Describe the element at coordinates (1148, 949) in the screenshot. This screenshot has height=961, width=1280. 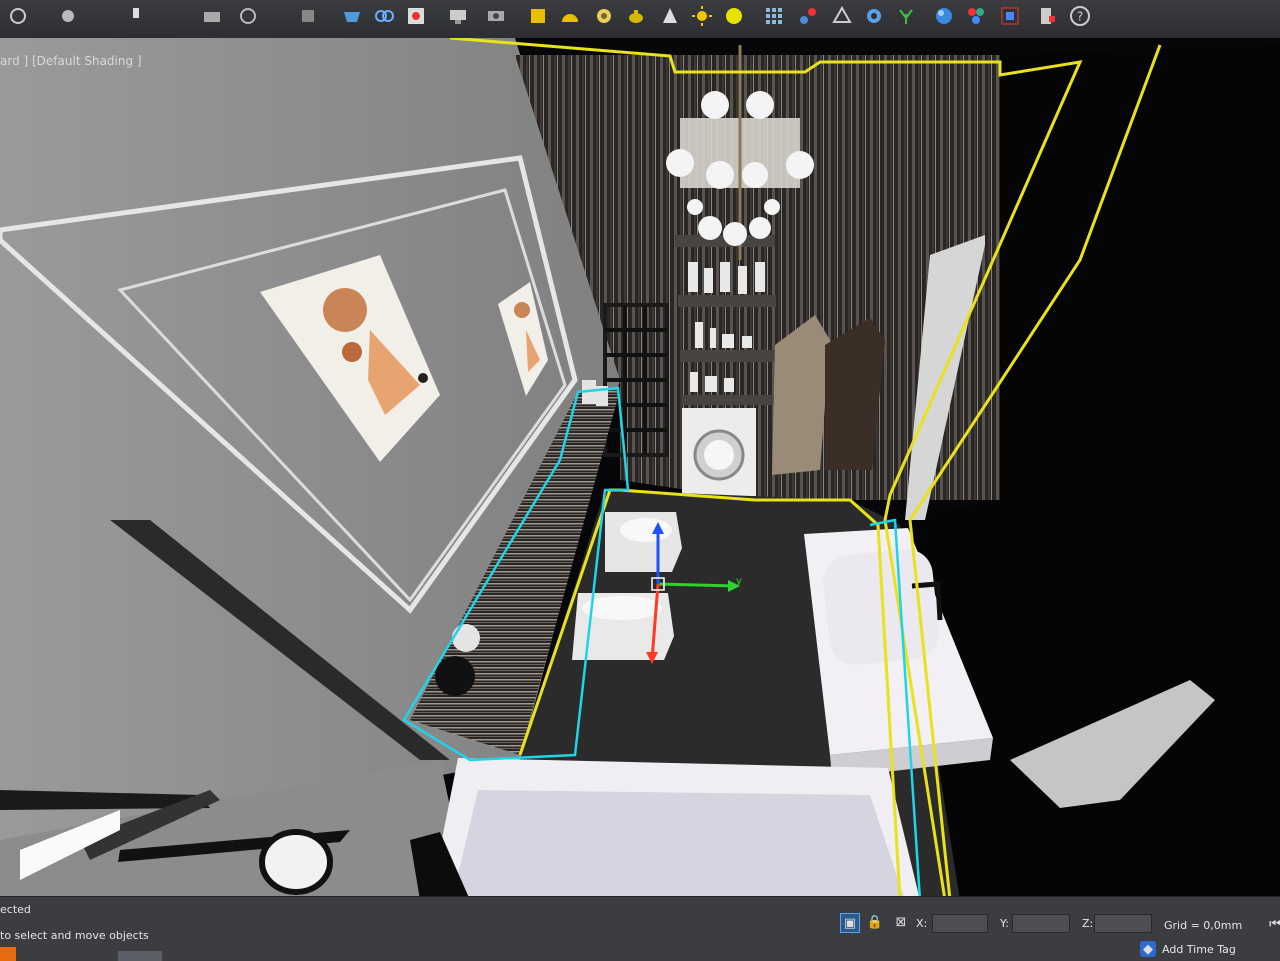
I see `time-tag-icon: ◆` at that location.